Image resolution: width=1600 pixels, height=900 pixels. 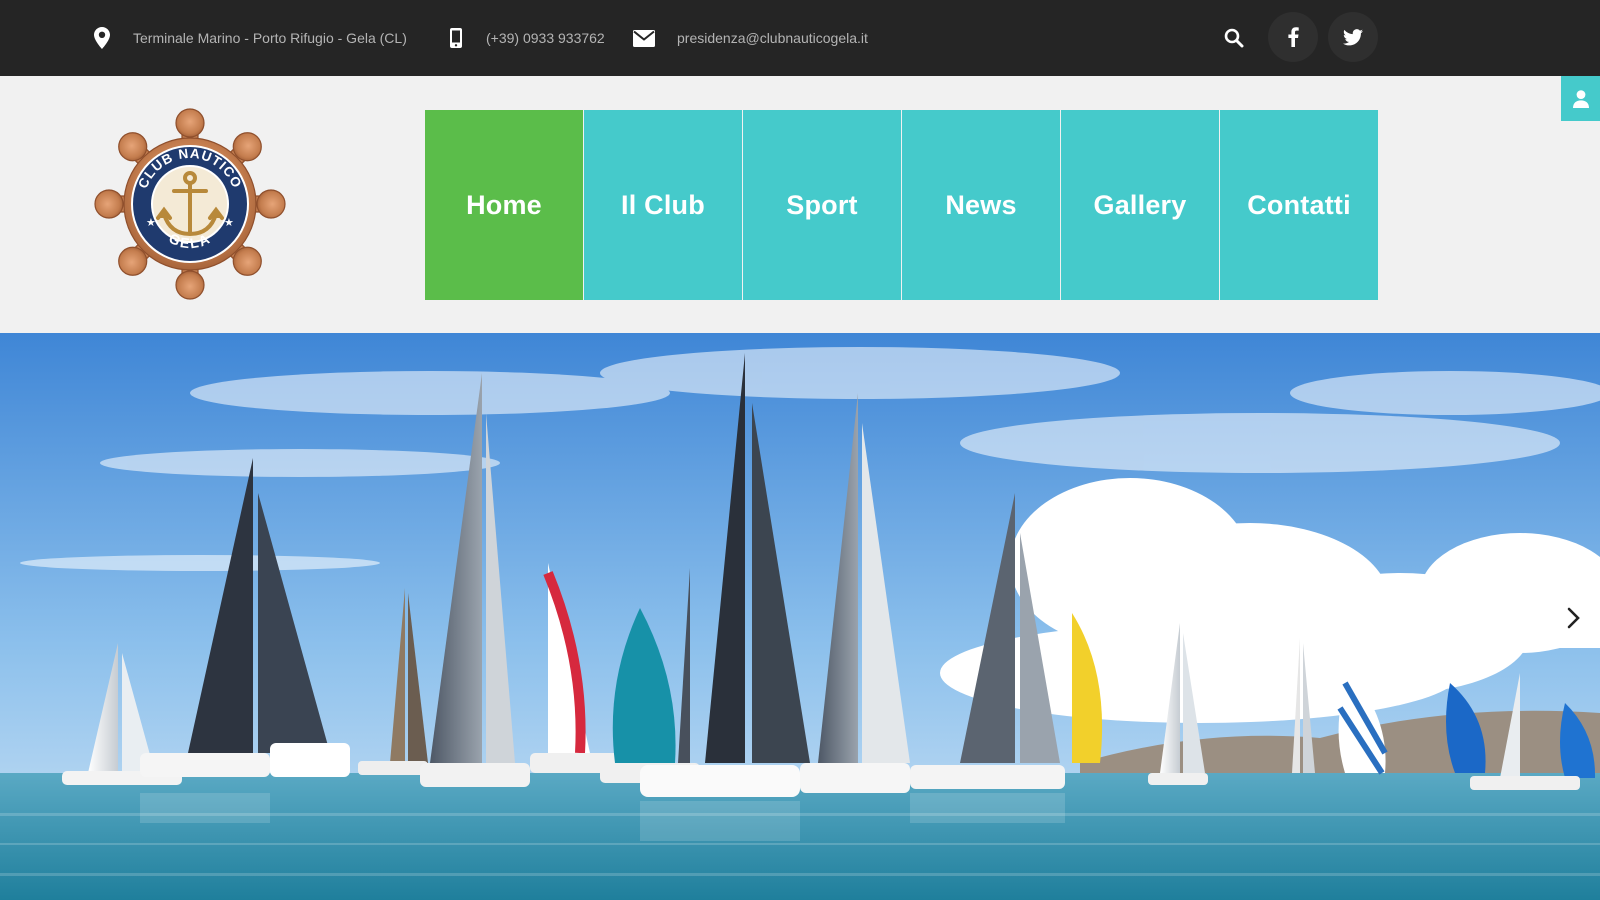 What do you see at coordinates (456, 38) in the screenshot?
I see `mobile-phone-icon` at bounding box center [456, 38].